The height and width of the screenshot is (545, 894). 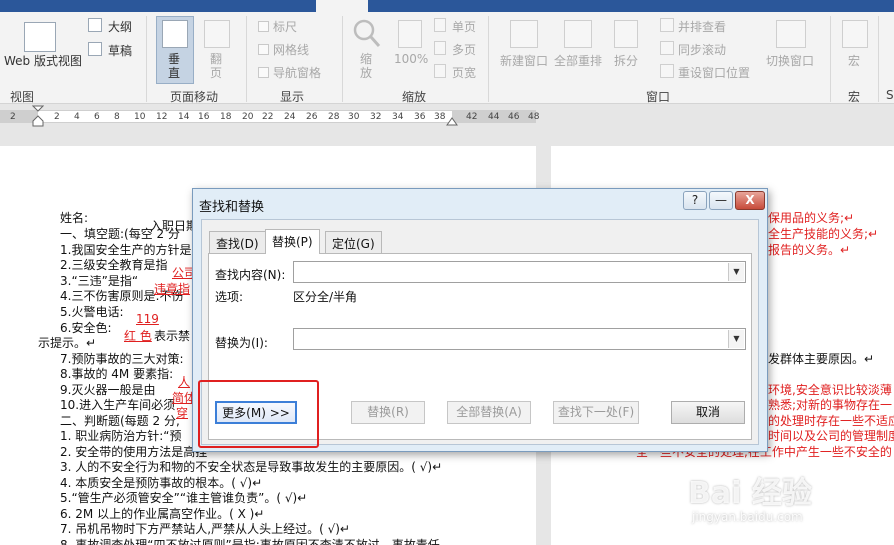 What do you see at coordinates (292, 241) in the screenshot?
I see `tab-replace: 替换(P)` at bounding box center [292, 241].